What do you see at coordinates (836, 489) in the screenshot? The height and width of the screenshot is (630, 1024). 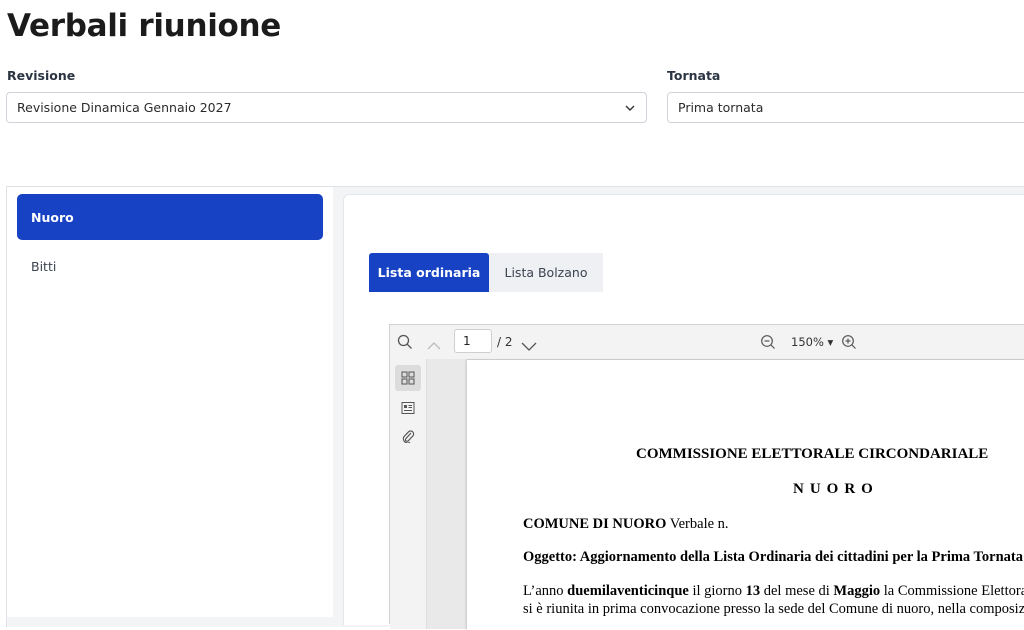 I see `doc-subheading: NUORO` at bounding box center [836, 489].